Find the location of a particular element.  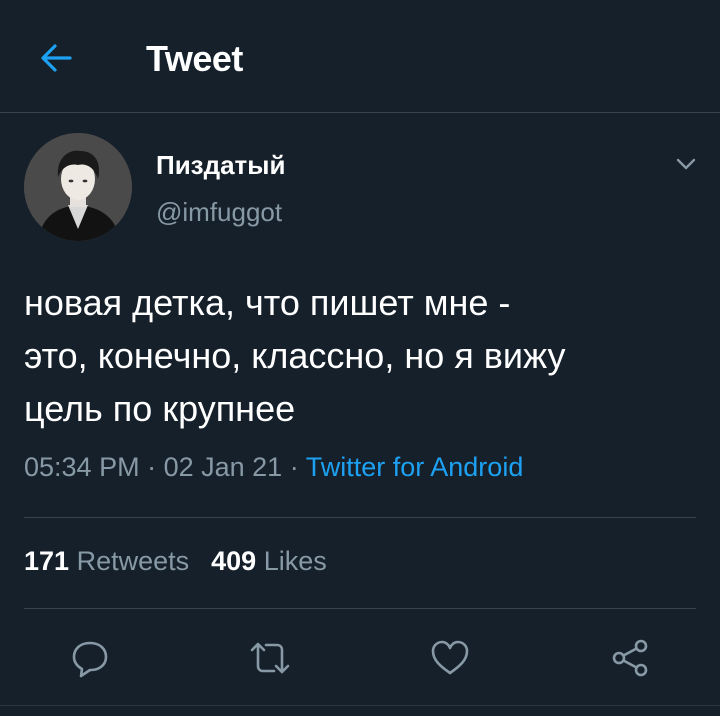

chevron-down-icon is located at coordinates (686, 164).